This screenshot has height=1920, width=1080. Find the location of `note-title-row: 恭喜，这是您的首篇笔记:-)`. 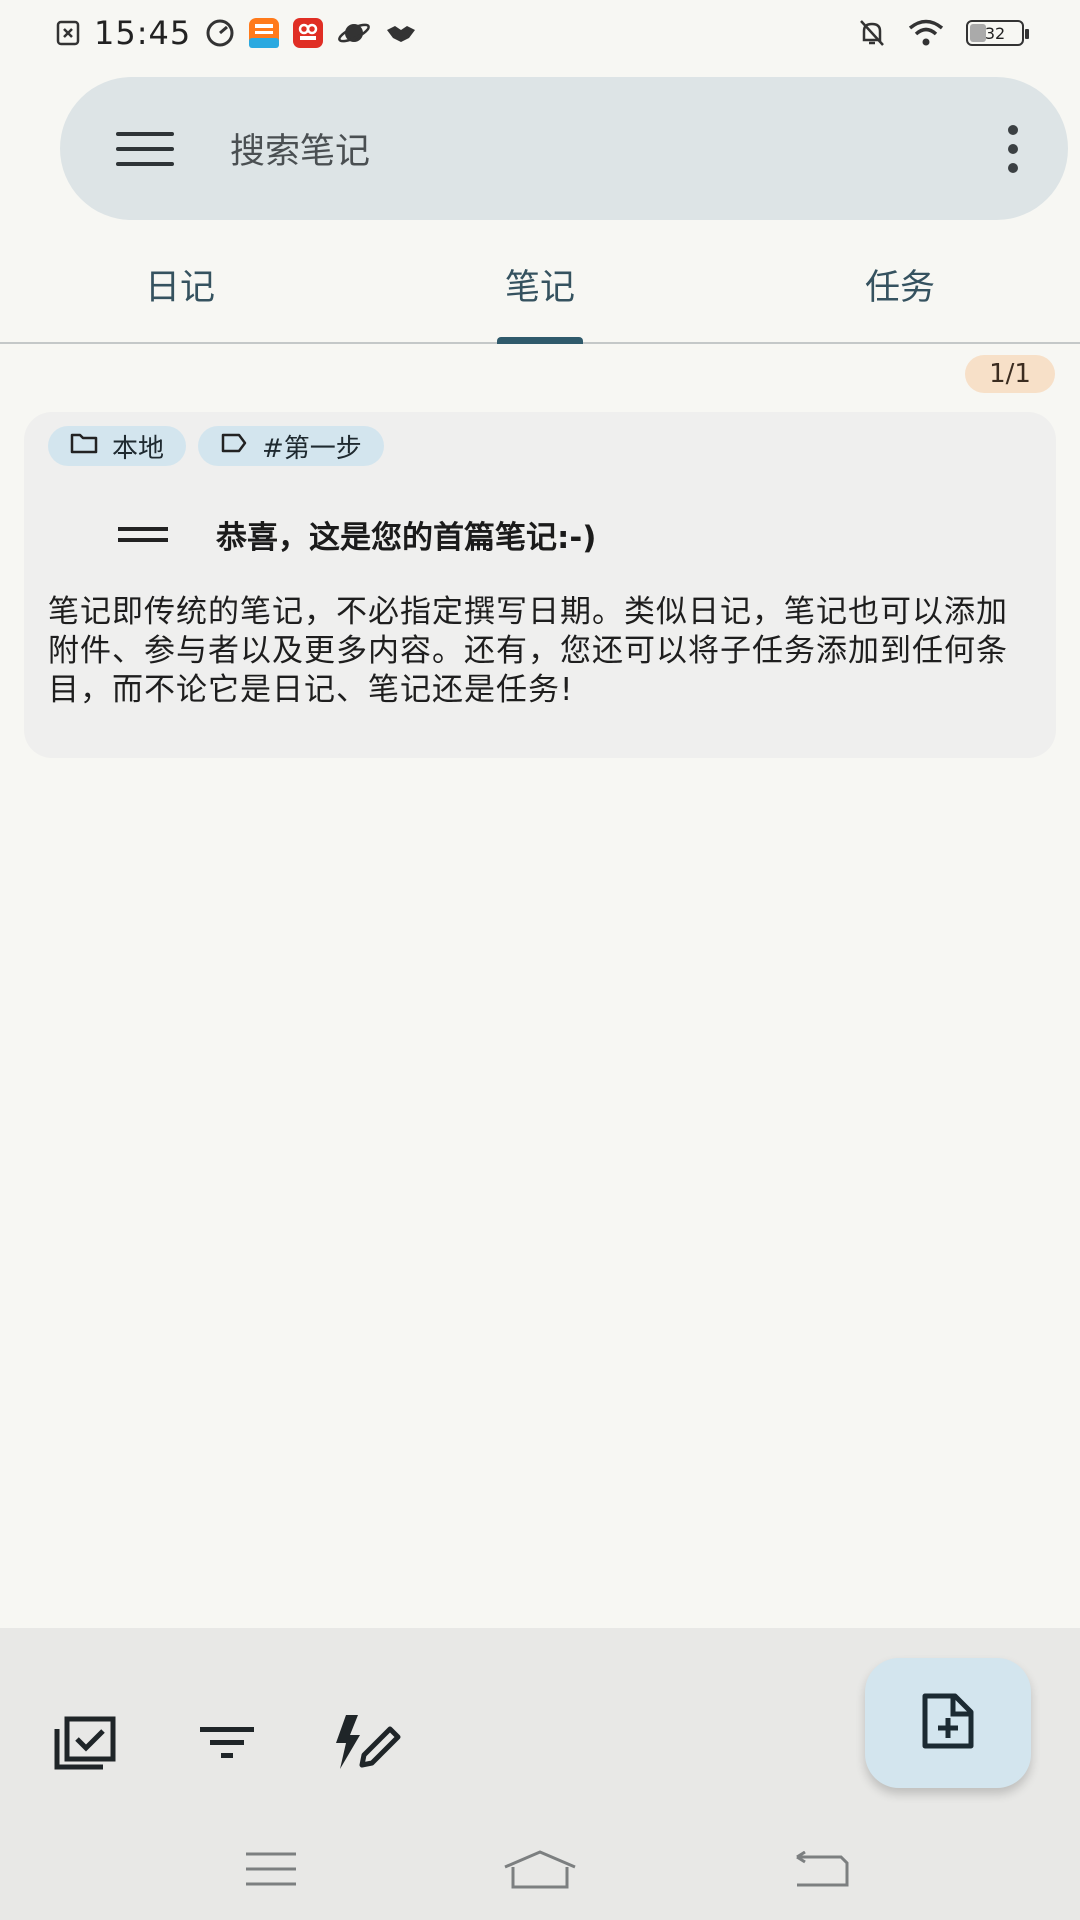

note-title-row: 恭喜，这是您的首篇笔记:-) is located at coordinates (540, 534).